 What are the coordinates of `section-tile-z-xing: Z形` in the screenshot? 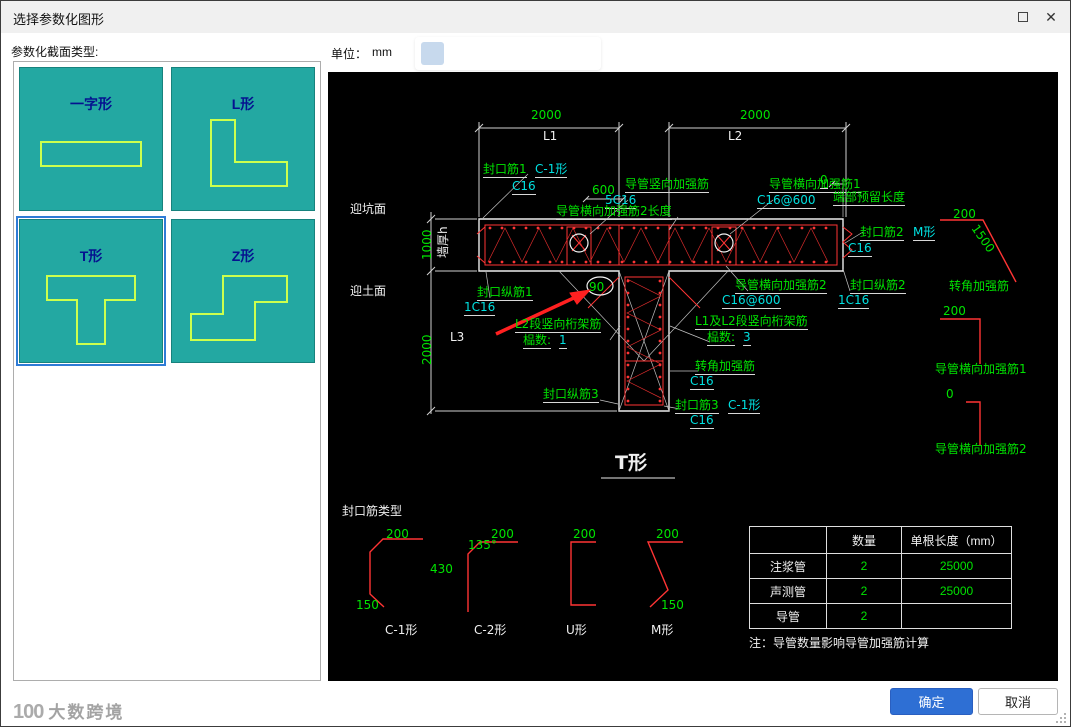 It's located at (243, 291).